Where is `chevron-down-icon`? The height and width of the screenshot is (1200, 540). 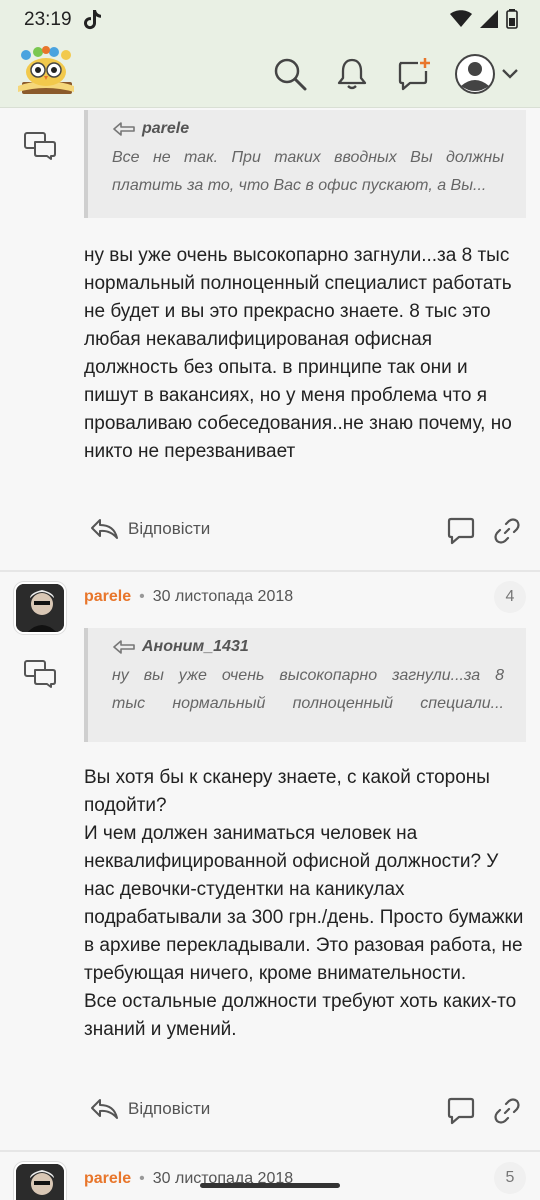 chevron-down-icon is located at coordinates (510, 74).